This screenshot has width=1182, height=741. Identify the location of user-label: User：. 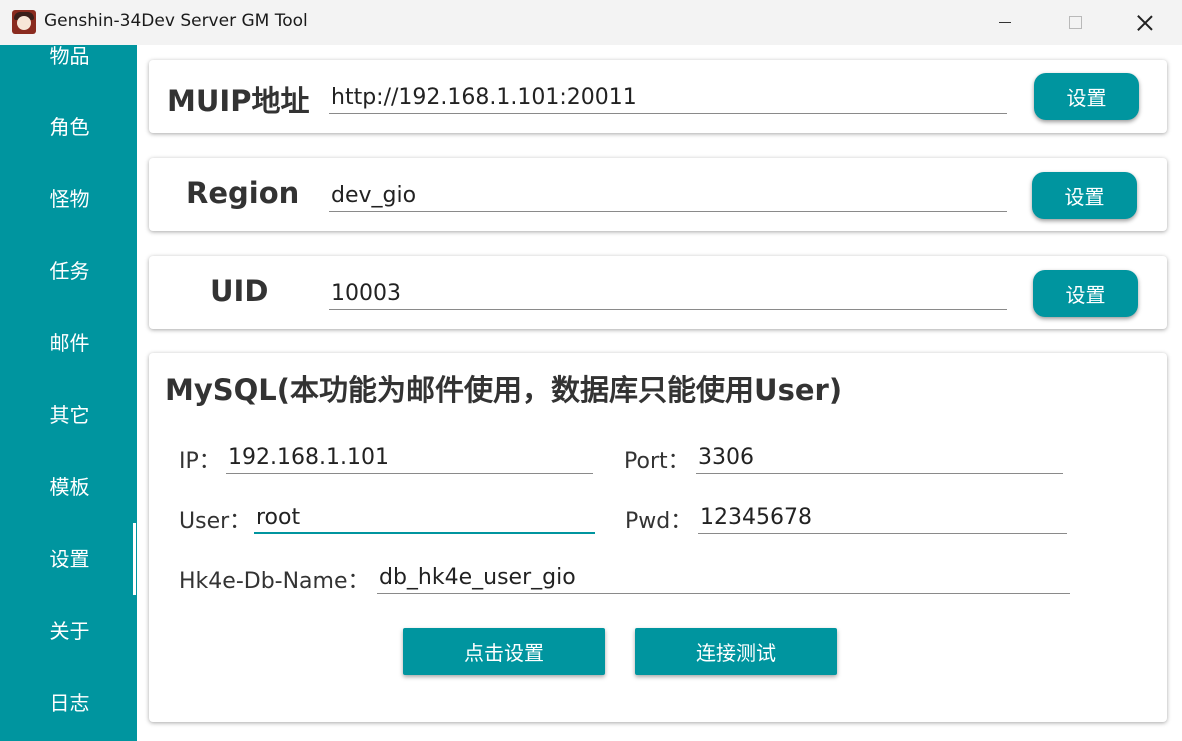
(215, 521).